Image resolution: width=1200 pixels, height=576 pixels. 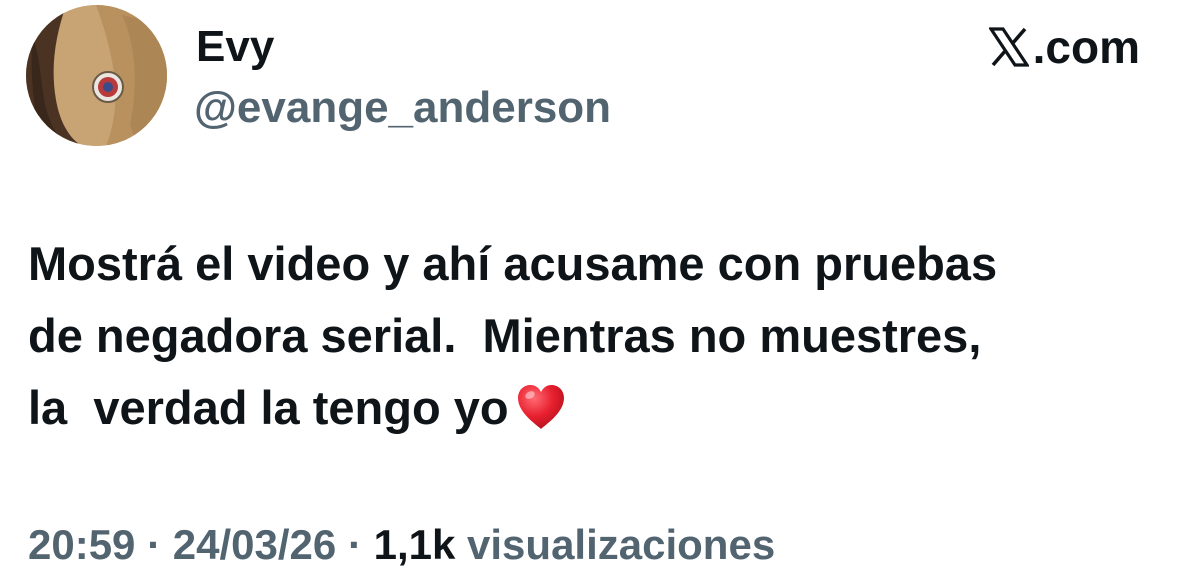 I want to click on display-name: Evy, so click(x=235, y=47).